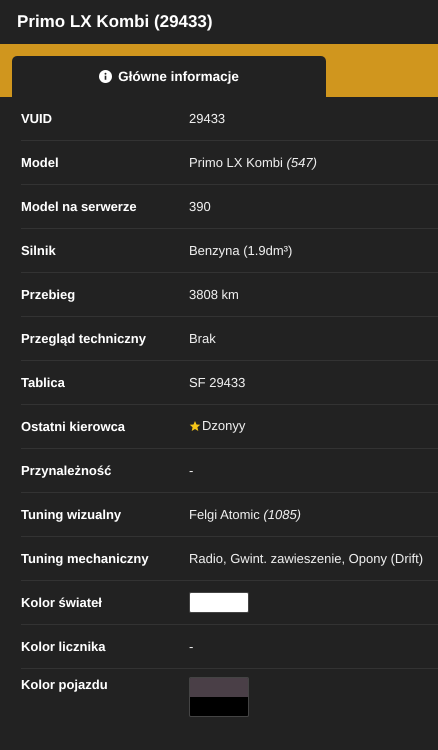 This screenshot has width=438, height=750. Describe the element at coordinates (79, 206) in the screenshot. I see `field-label: Model na serwerze` at that location.